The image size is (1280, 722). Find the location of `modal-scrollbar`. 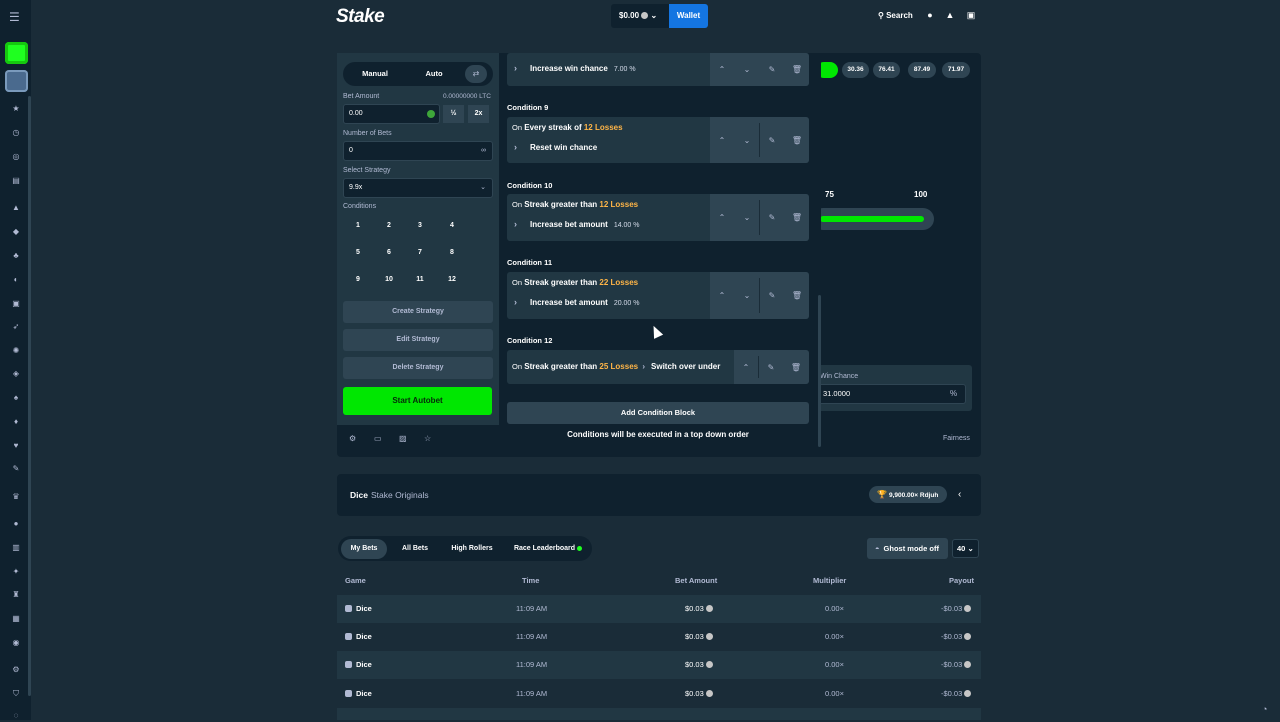

modal-scrollbar is located at coordinates (819, 371).